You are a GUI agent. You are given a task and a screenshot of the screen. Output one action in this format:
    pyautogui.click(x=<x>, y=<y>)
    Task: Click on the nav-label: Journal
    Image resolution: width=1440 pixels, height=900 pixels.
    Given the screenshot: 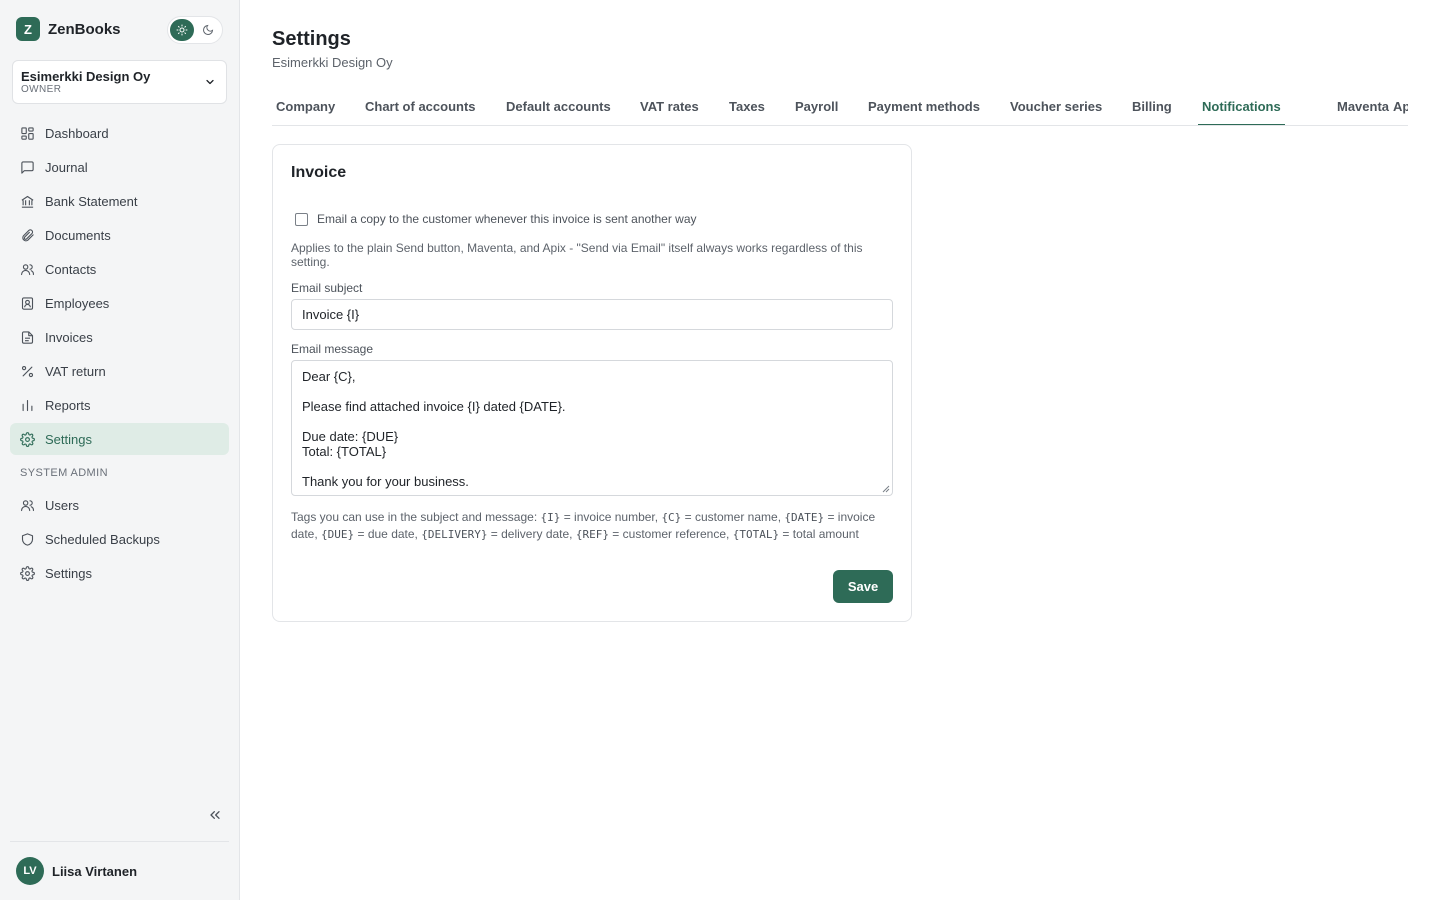 What is the action you would take?
    pyautogui.click(x=66, y=167)
    